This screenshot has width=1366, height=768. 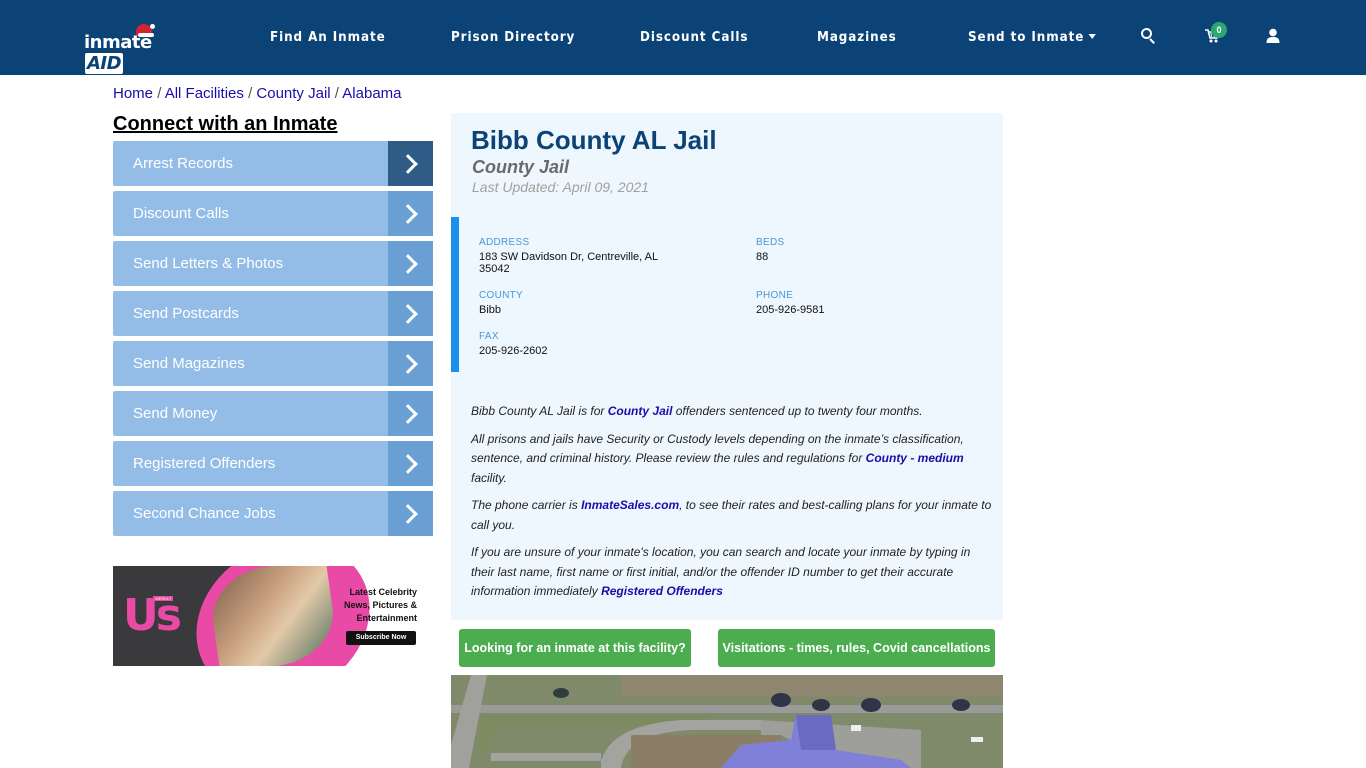 What do you see at coordinates (181, 213) in the screenshot?
I see `sidebar-item-label: Discount Calls` at bounding box center [181, 213].